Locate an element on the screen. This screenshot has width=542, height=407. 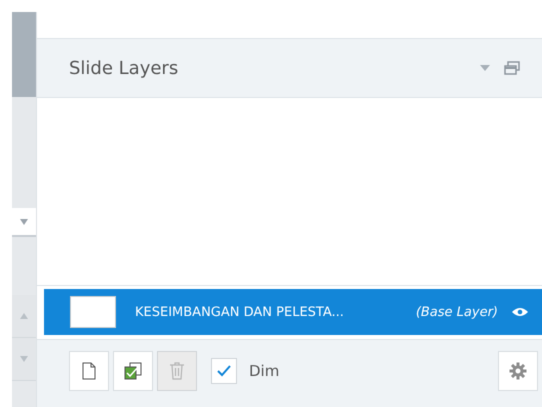
duplicate-layer-button is located at coordinates (133, 370).